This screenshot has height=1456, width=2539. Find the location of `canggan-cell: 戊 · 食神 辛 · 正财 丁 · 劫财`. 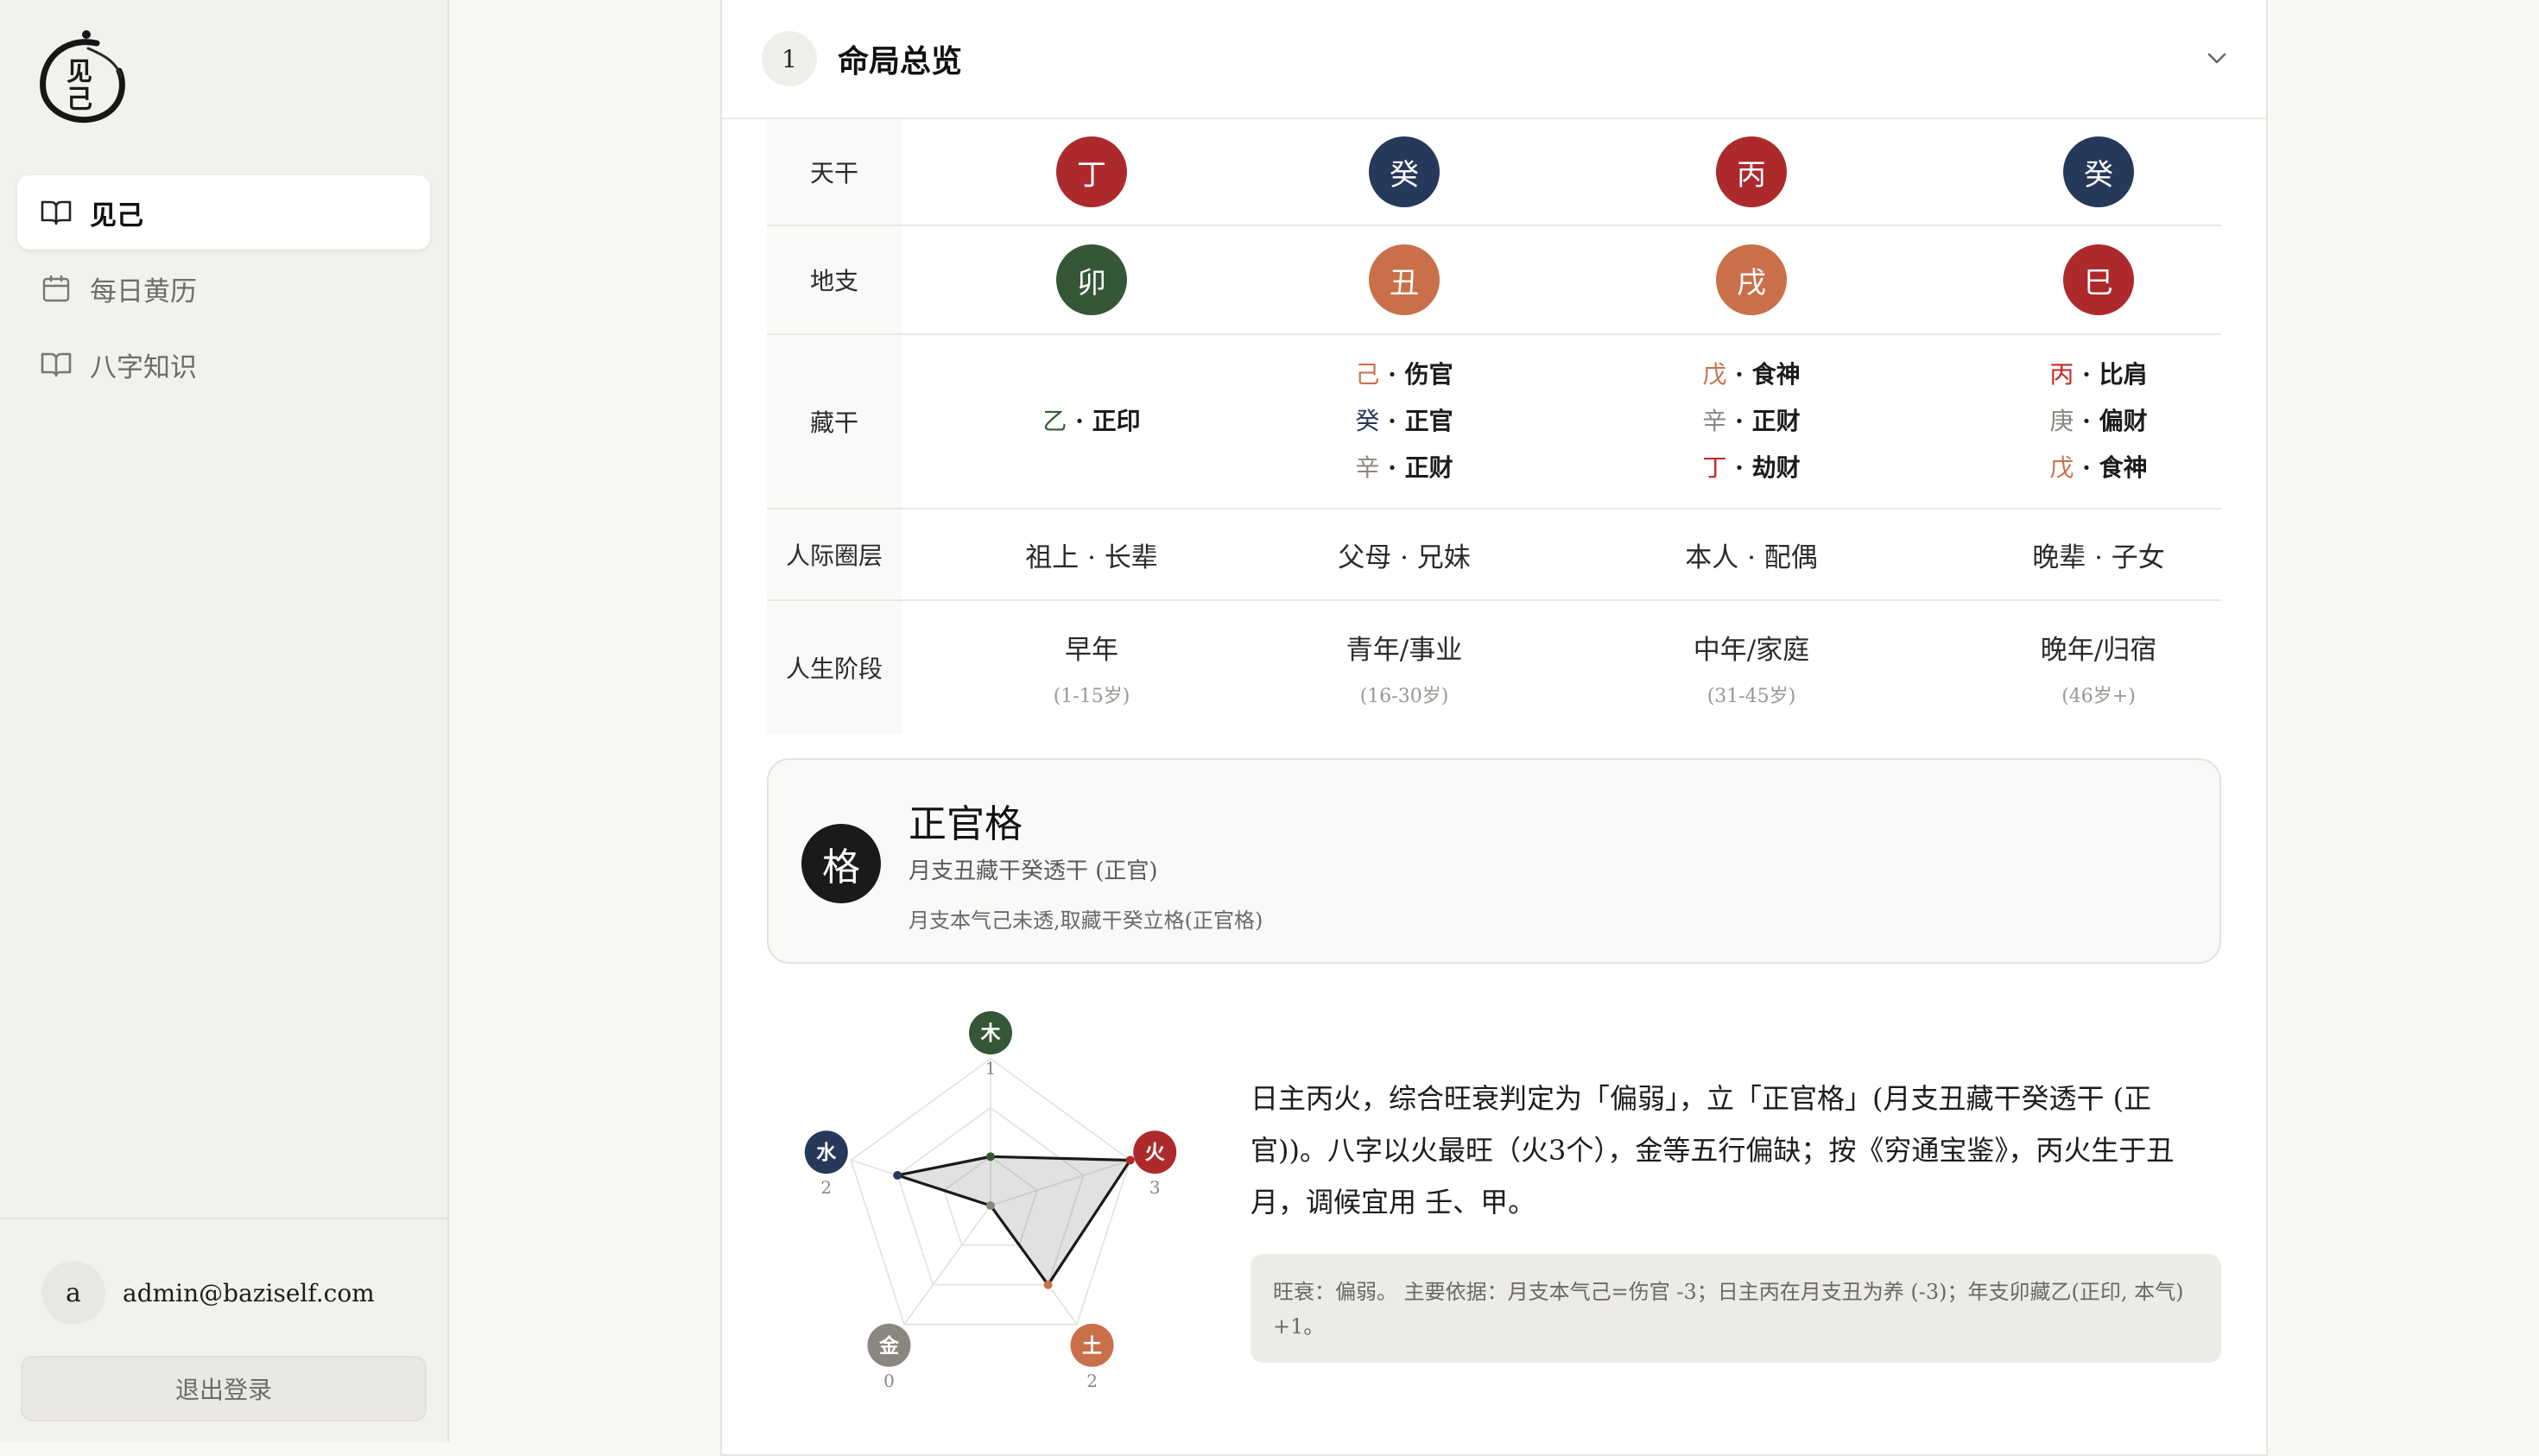

canggan-cell: 戊 · 食神 辛 · 正财 丁 · 劫财 is located at coordinates (1751, 422).